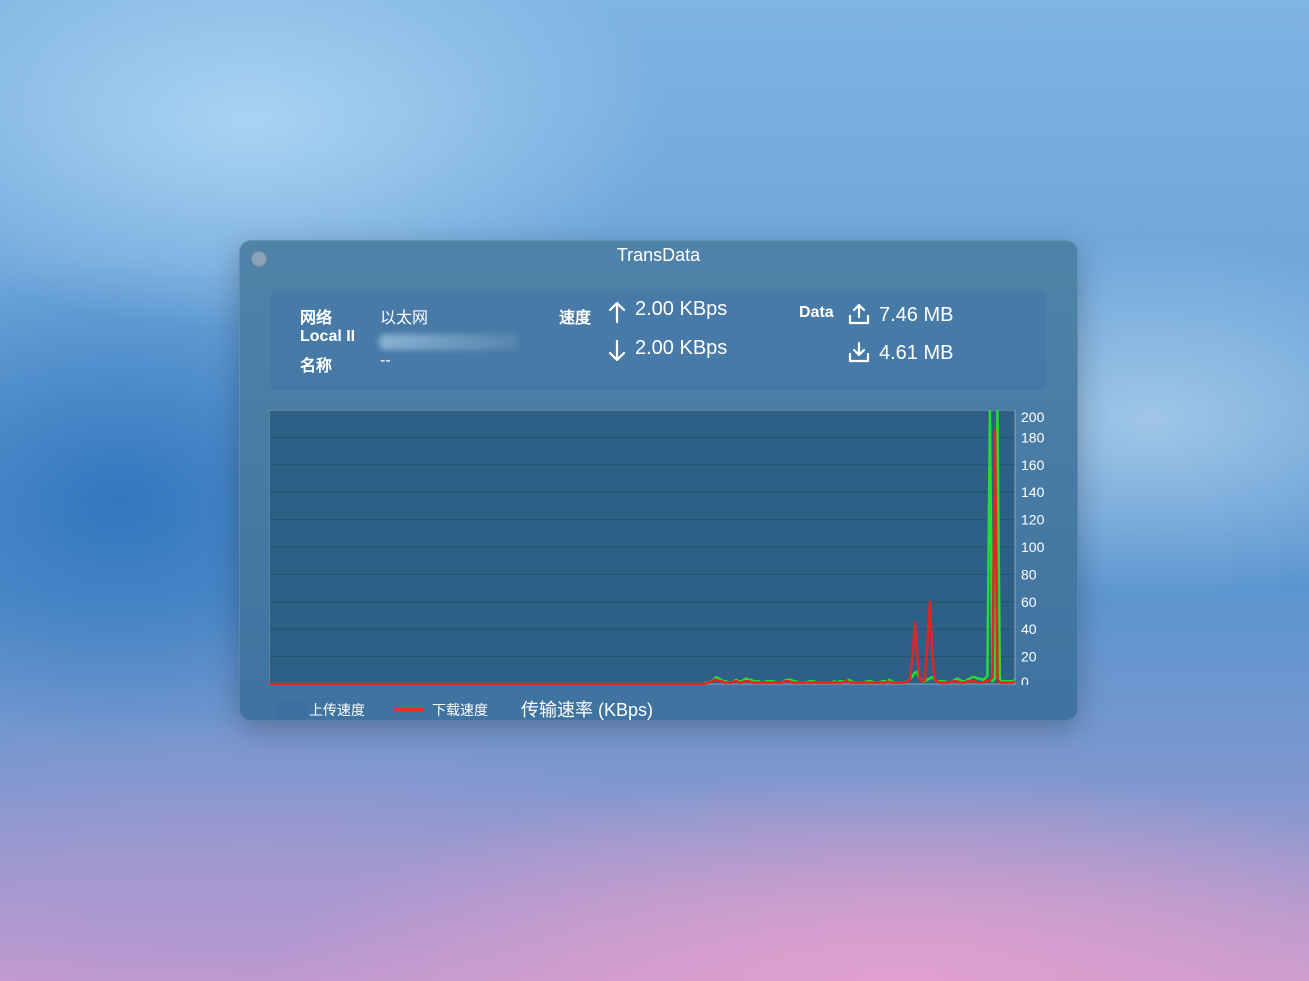 The height and width of the screenshot is (981, 1309). What do you see at coordinates (617, 350) in the screenshot?
I see `arrow-down-icon` at bounding box center [617, 350].